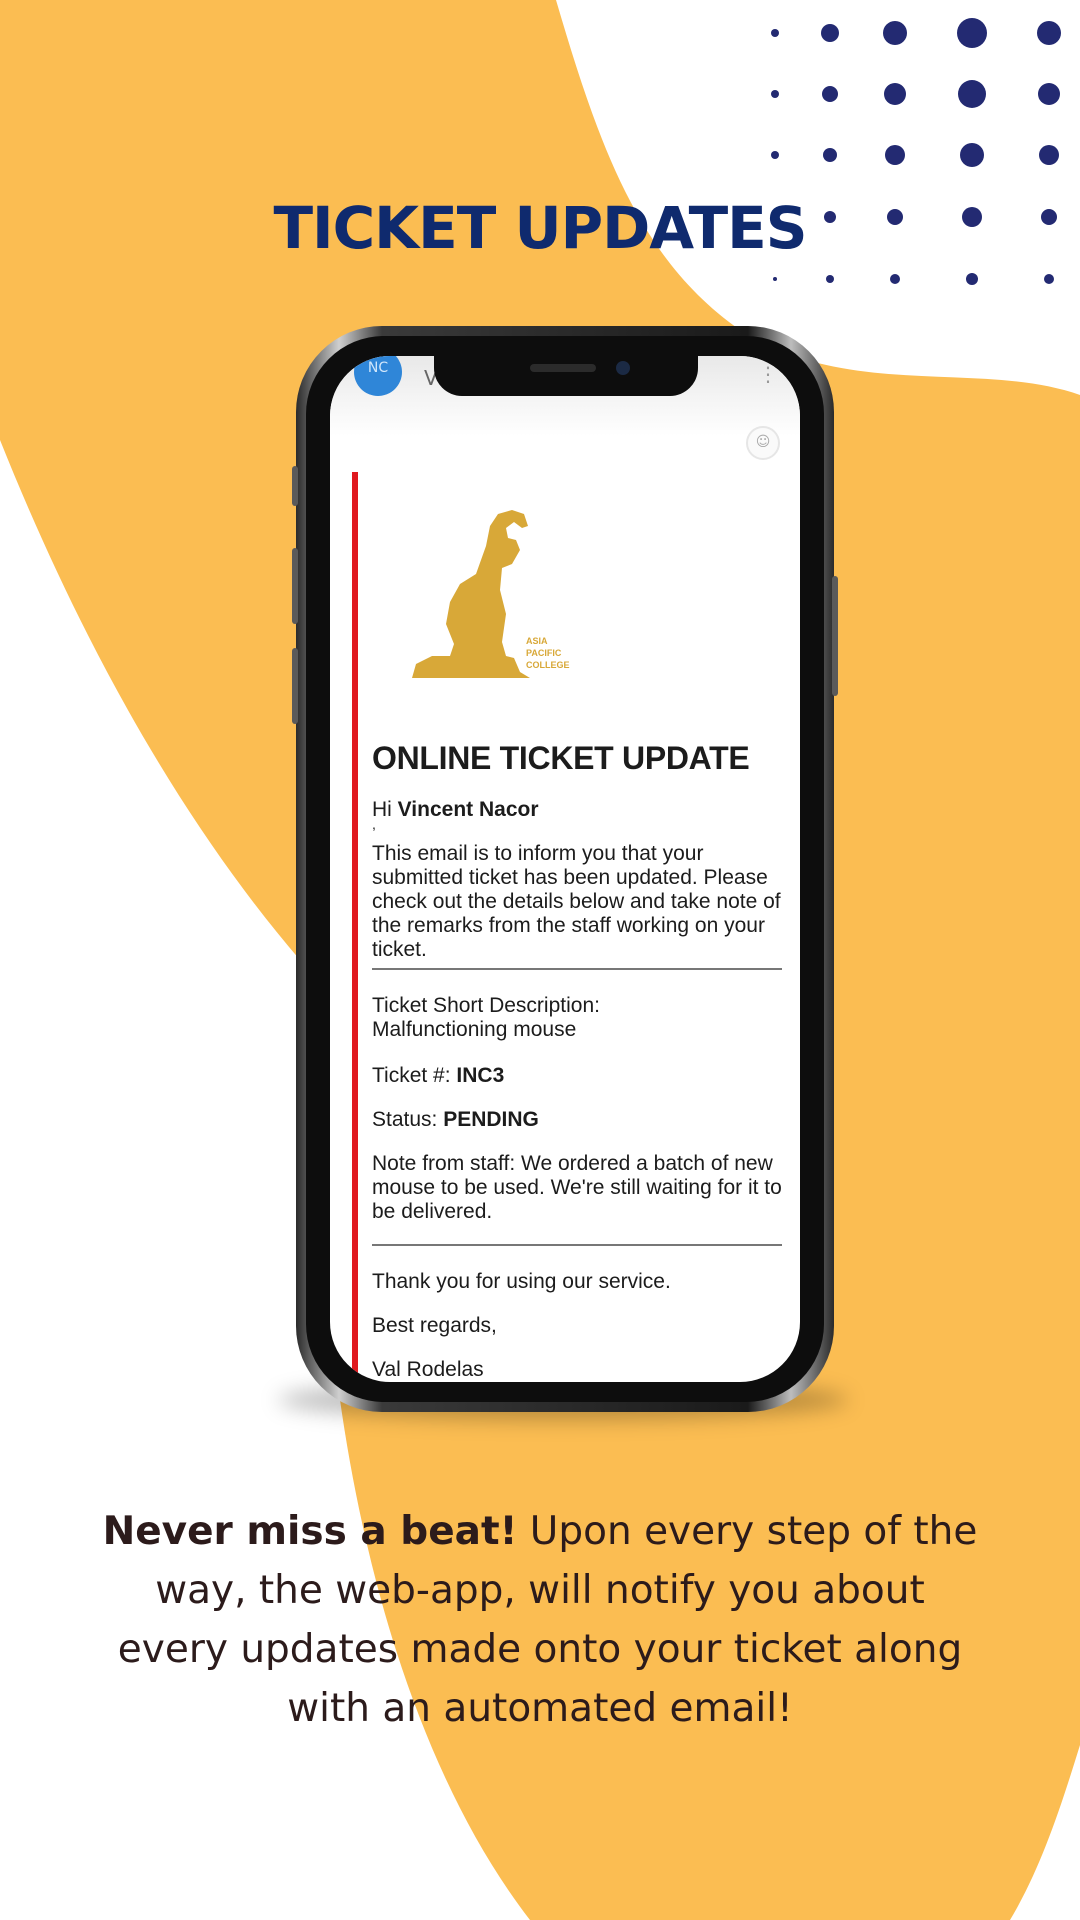 The image size is (1080, 1920). Describe the element at coordinates (408, 1119) in the screenshot. I see `status-label: Status:` at that location.